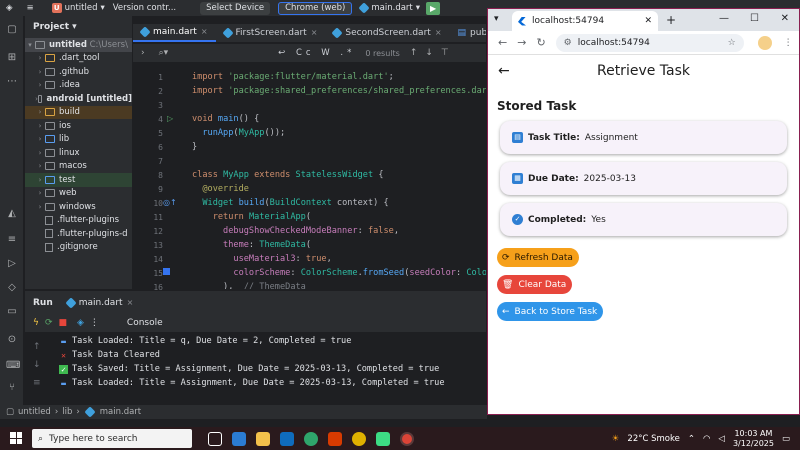 This screenshot has height=450, width=800. I want to click on device-selector: Select Device, so click(235, 8).